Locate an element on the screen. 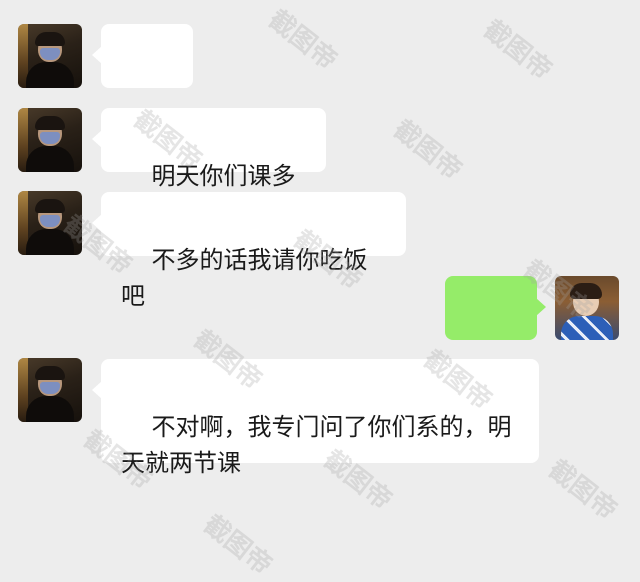  incoming-message-bubble: 不对啊，我专门问了你们系的，明 天就两节课 is located at coordinates (315, 418).